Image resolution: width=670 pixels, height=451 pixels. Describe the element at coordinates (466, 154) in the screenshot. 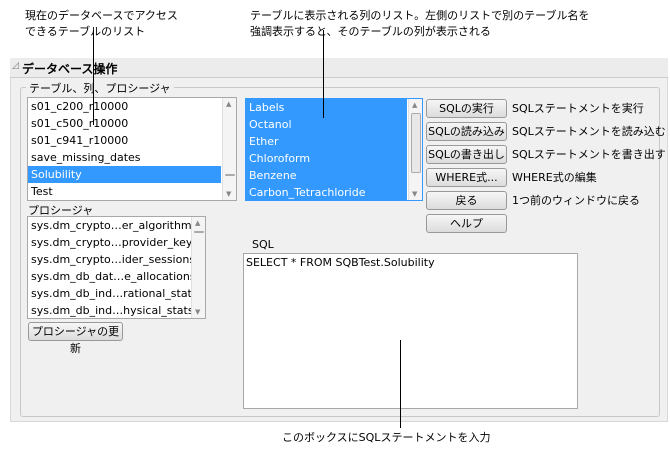

I see `action-button: SQLの書き出し` at that location.